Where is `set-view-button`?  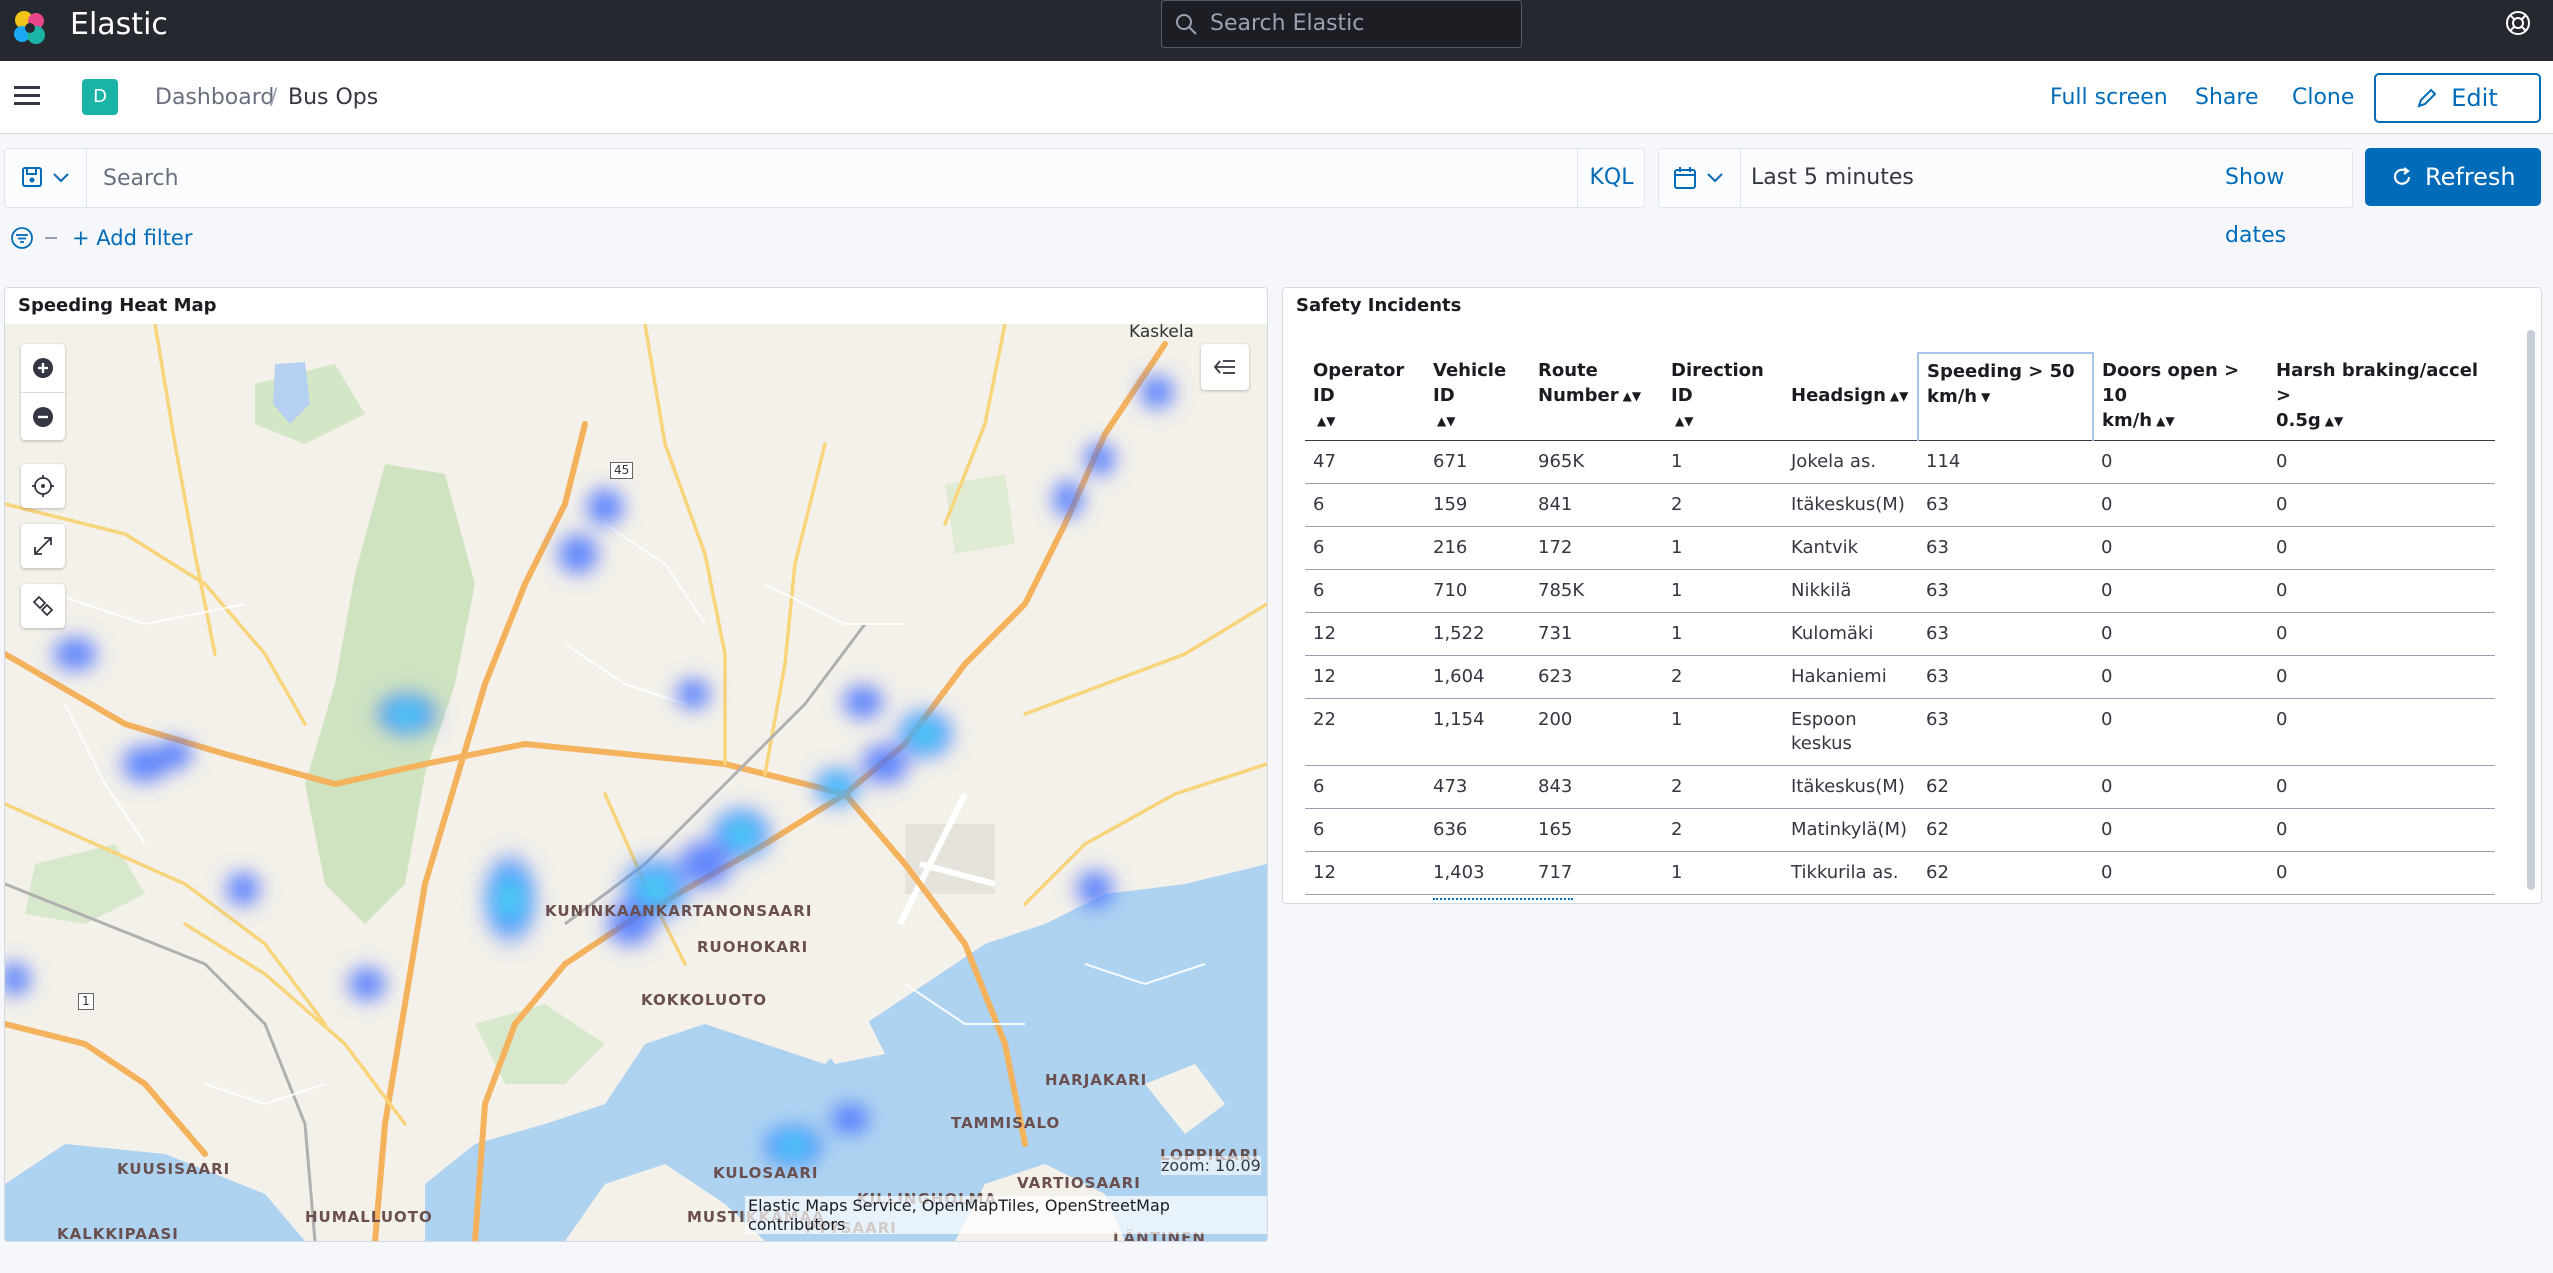 set-view-button is located at coordinates (43, 486).